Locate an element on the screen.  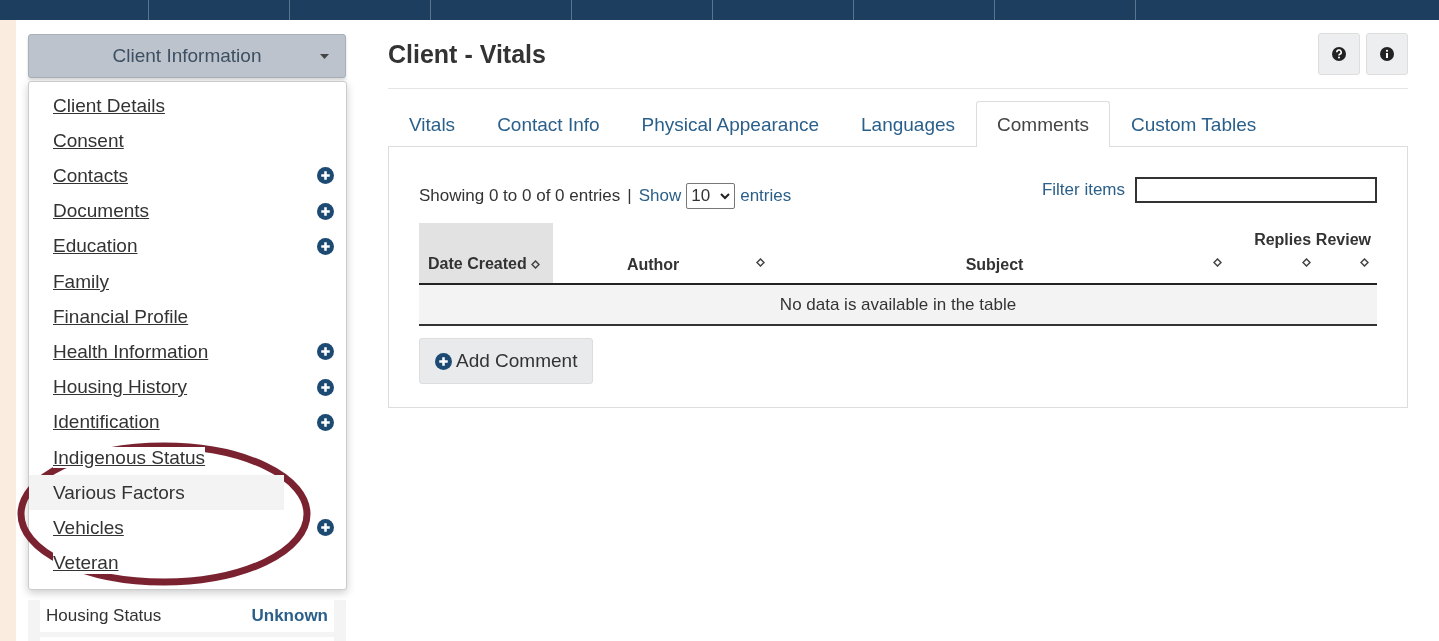
column-header: Subject is located at coordinates (999, 253).